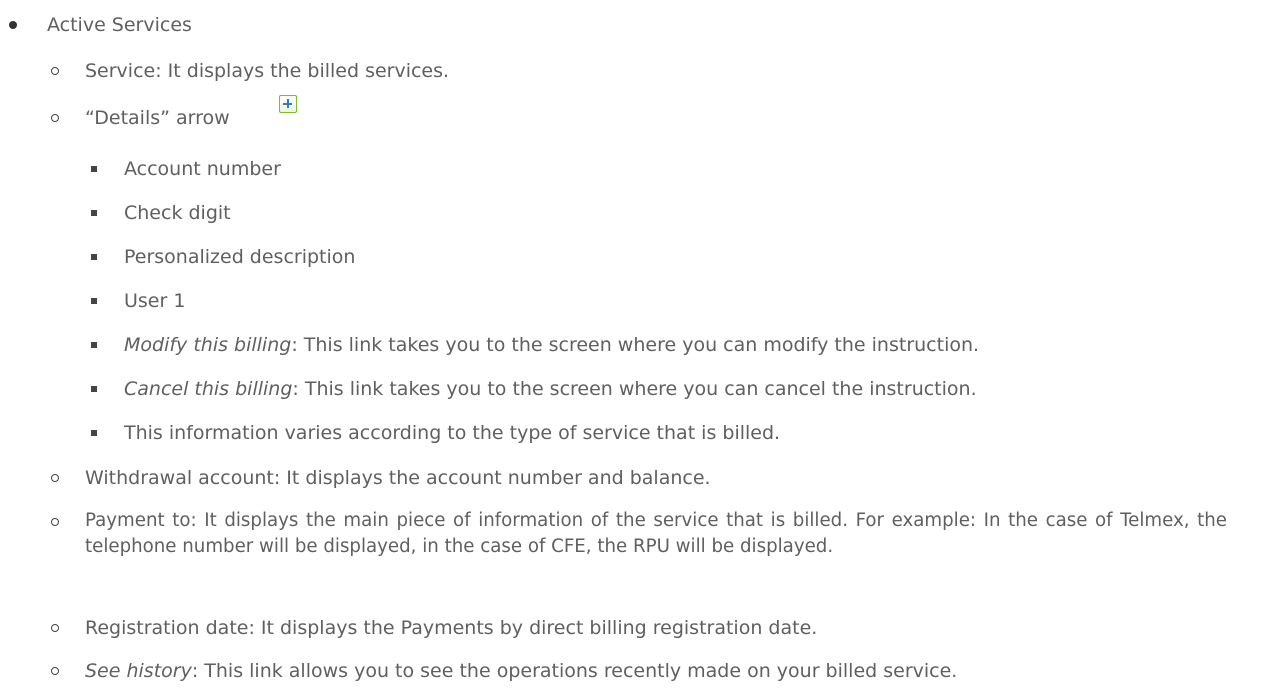 The height and width of the screenshot is (696, 1266). What do you see at coordinates (288, 104) in the screenshot?
I see `plus-icon` at bounding box center [288, 104].